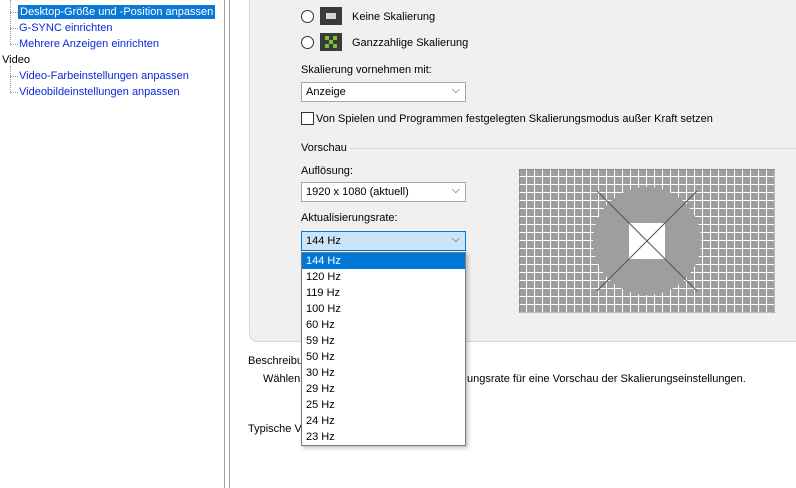 Image resolution: width=796 pixels, height=488 pixels. Describe the element at coordinates (224, 244) in the screenshot. I see `splitter` at that location.